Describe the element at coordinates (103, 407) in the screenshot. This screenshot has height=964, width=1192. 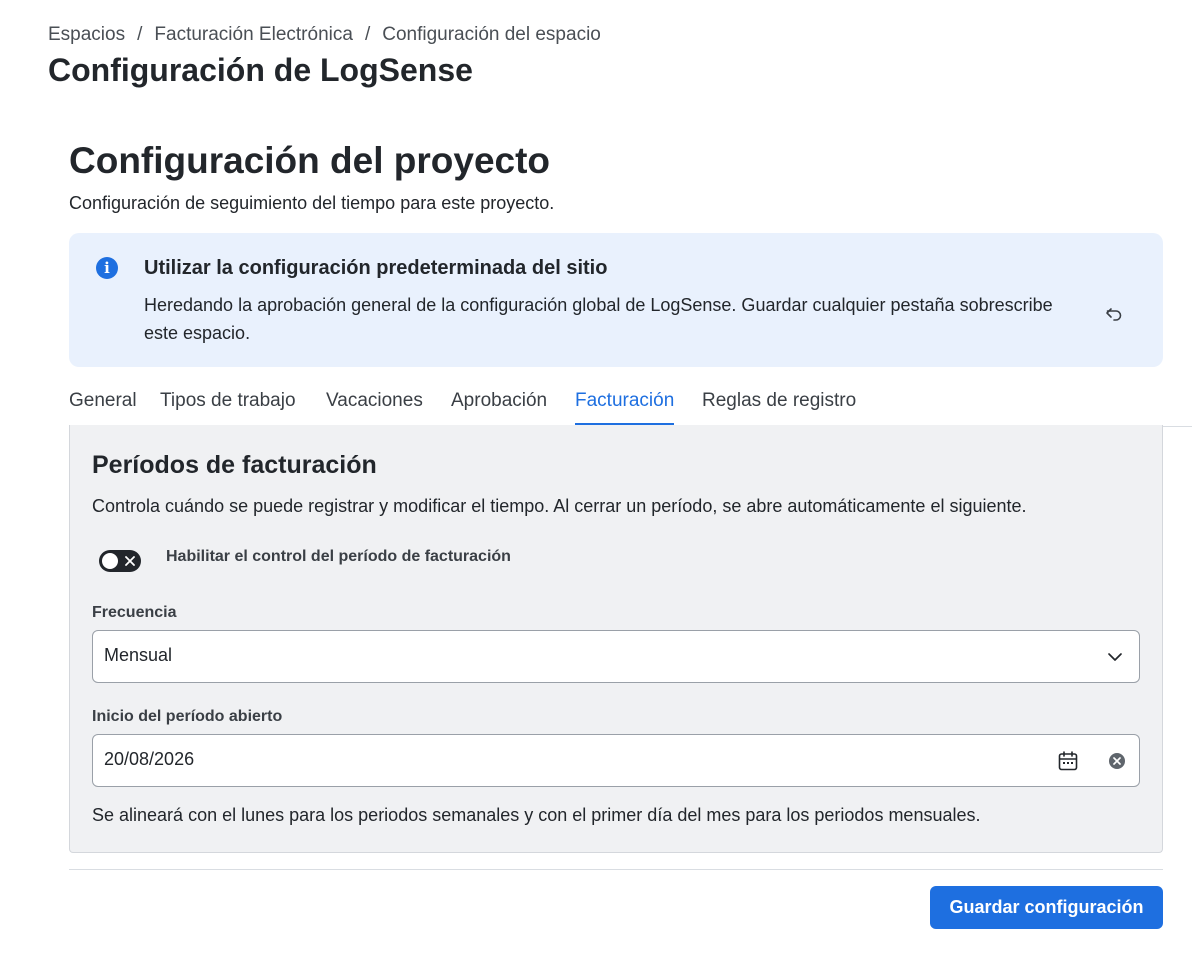
I see `tab-general: General` at that location.